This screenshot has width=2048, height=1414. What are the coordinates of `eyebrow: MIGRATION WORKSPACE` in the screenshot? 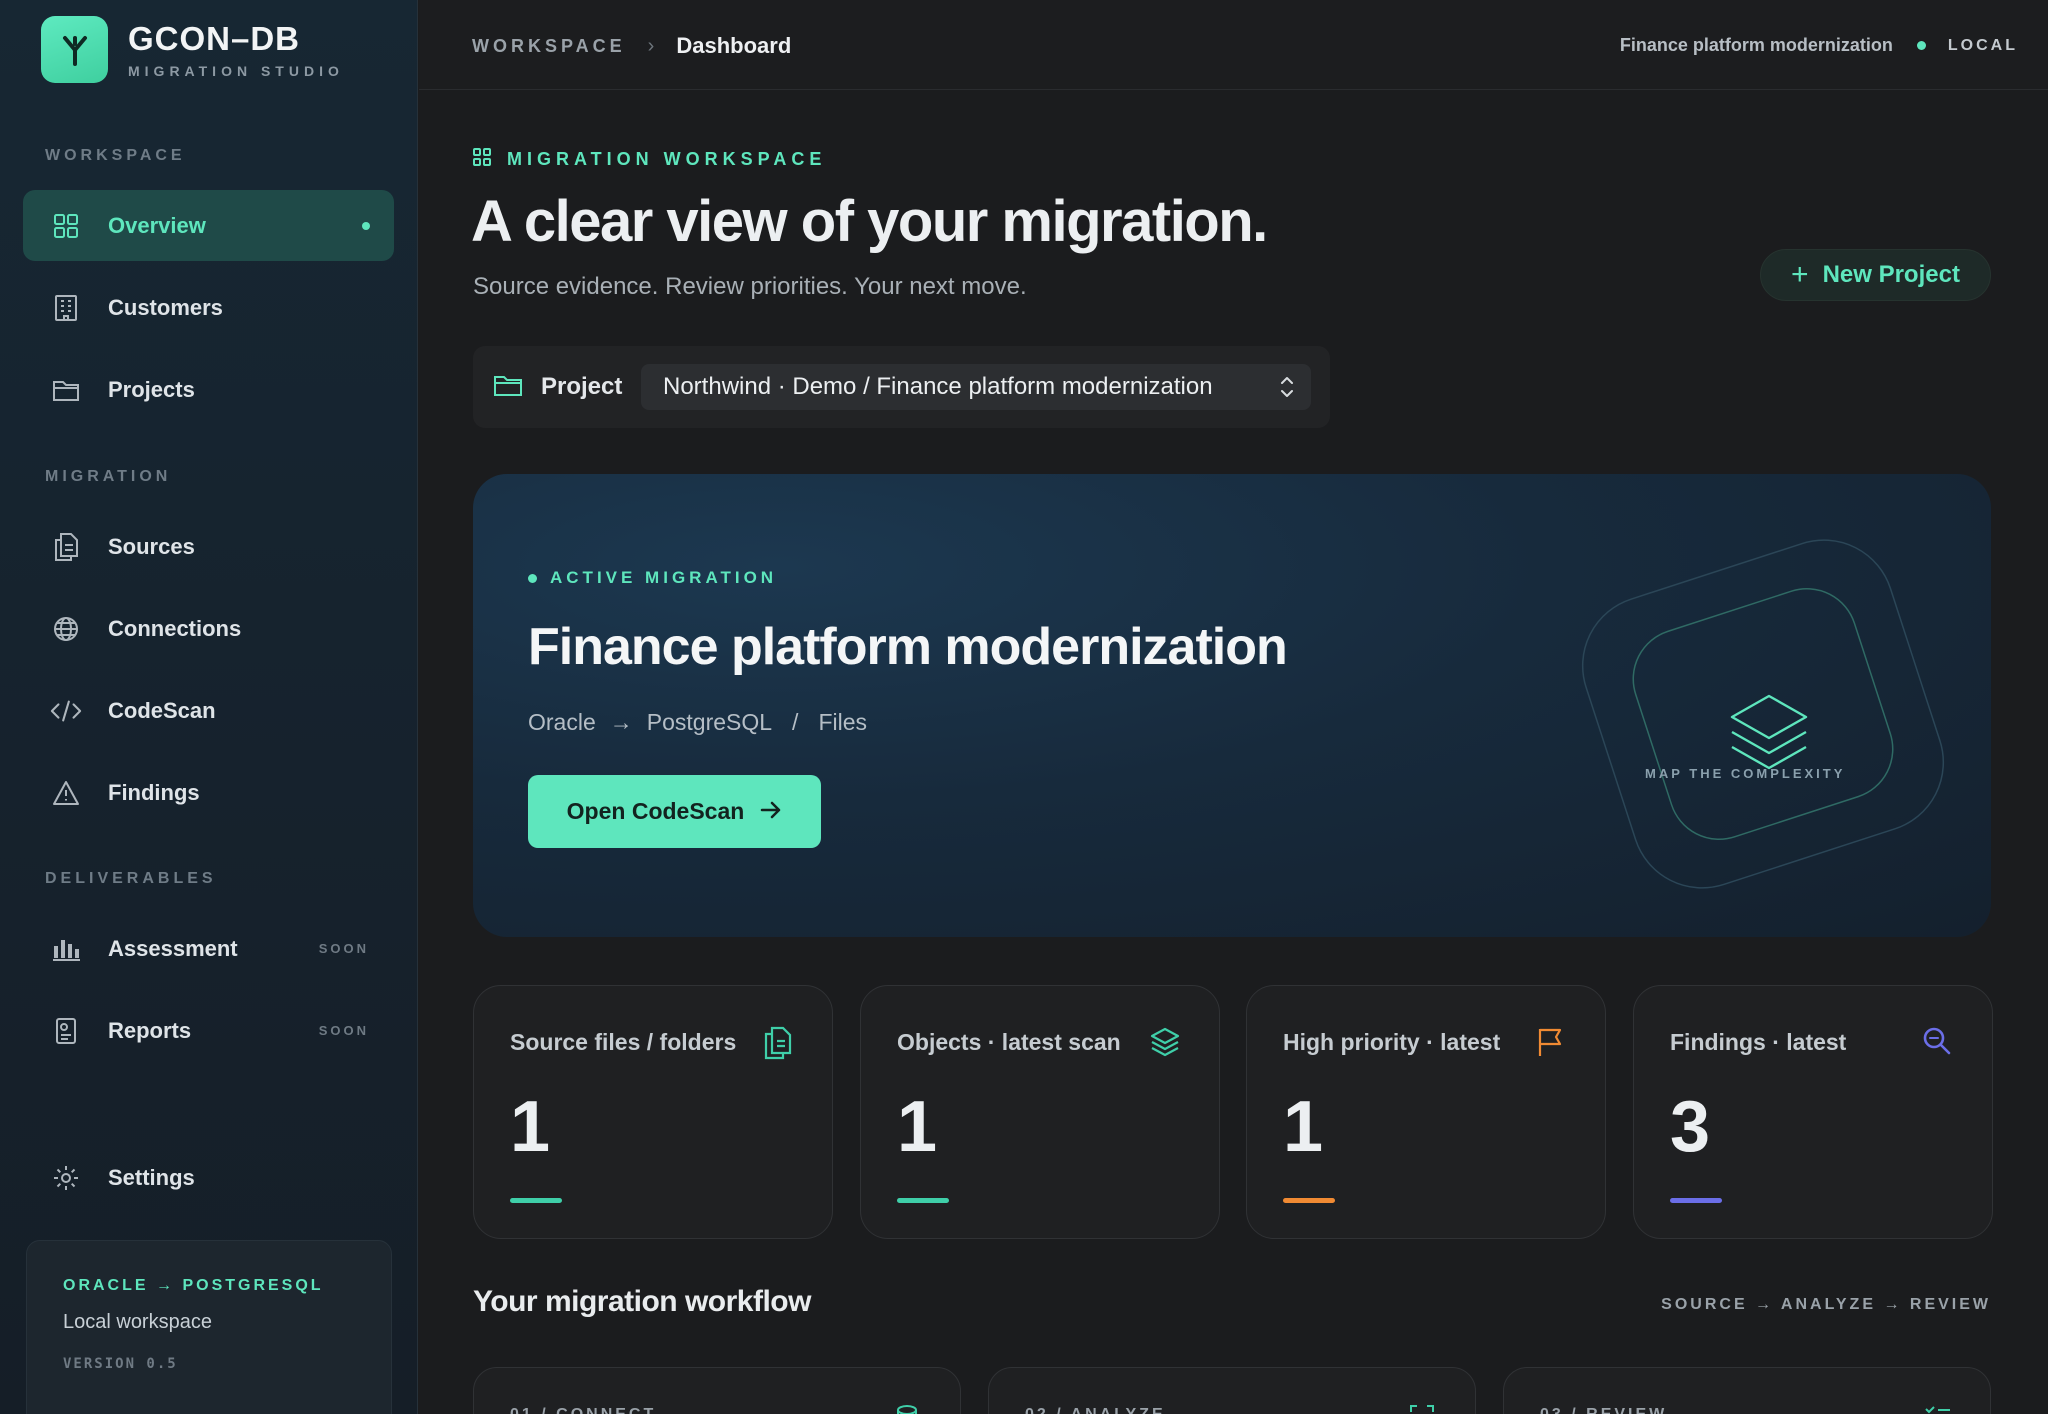 It's located at (649, 159).